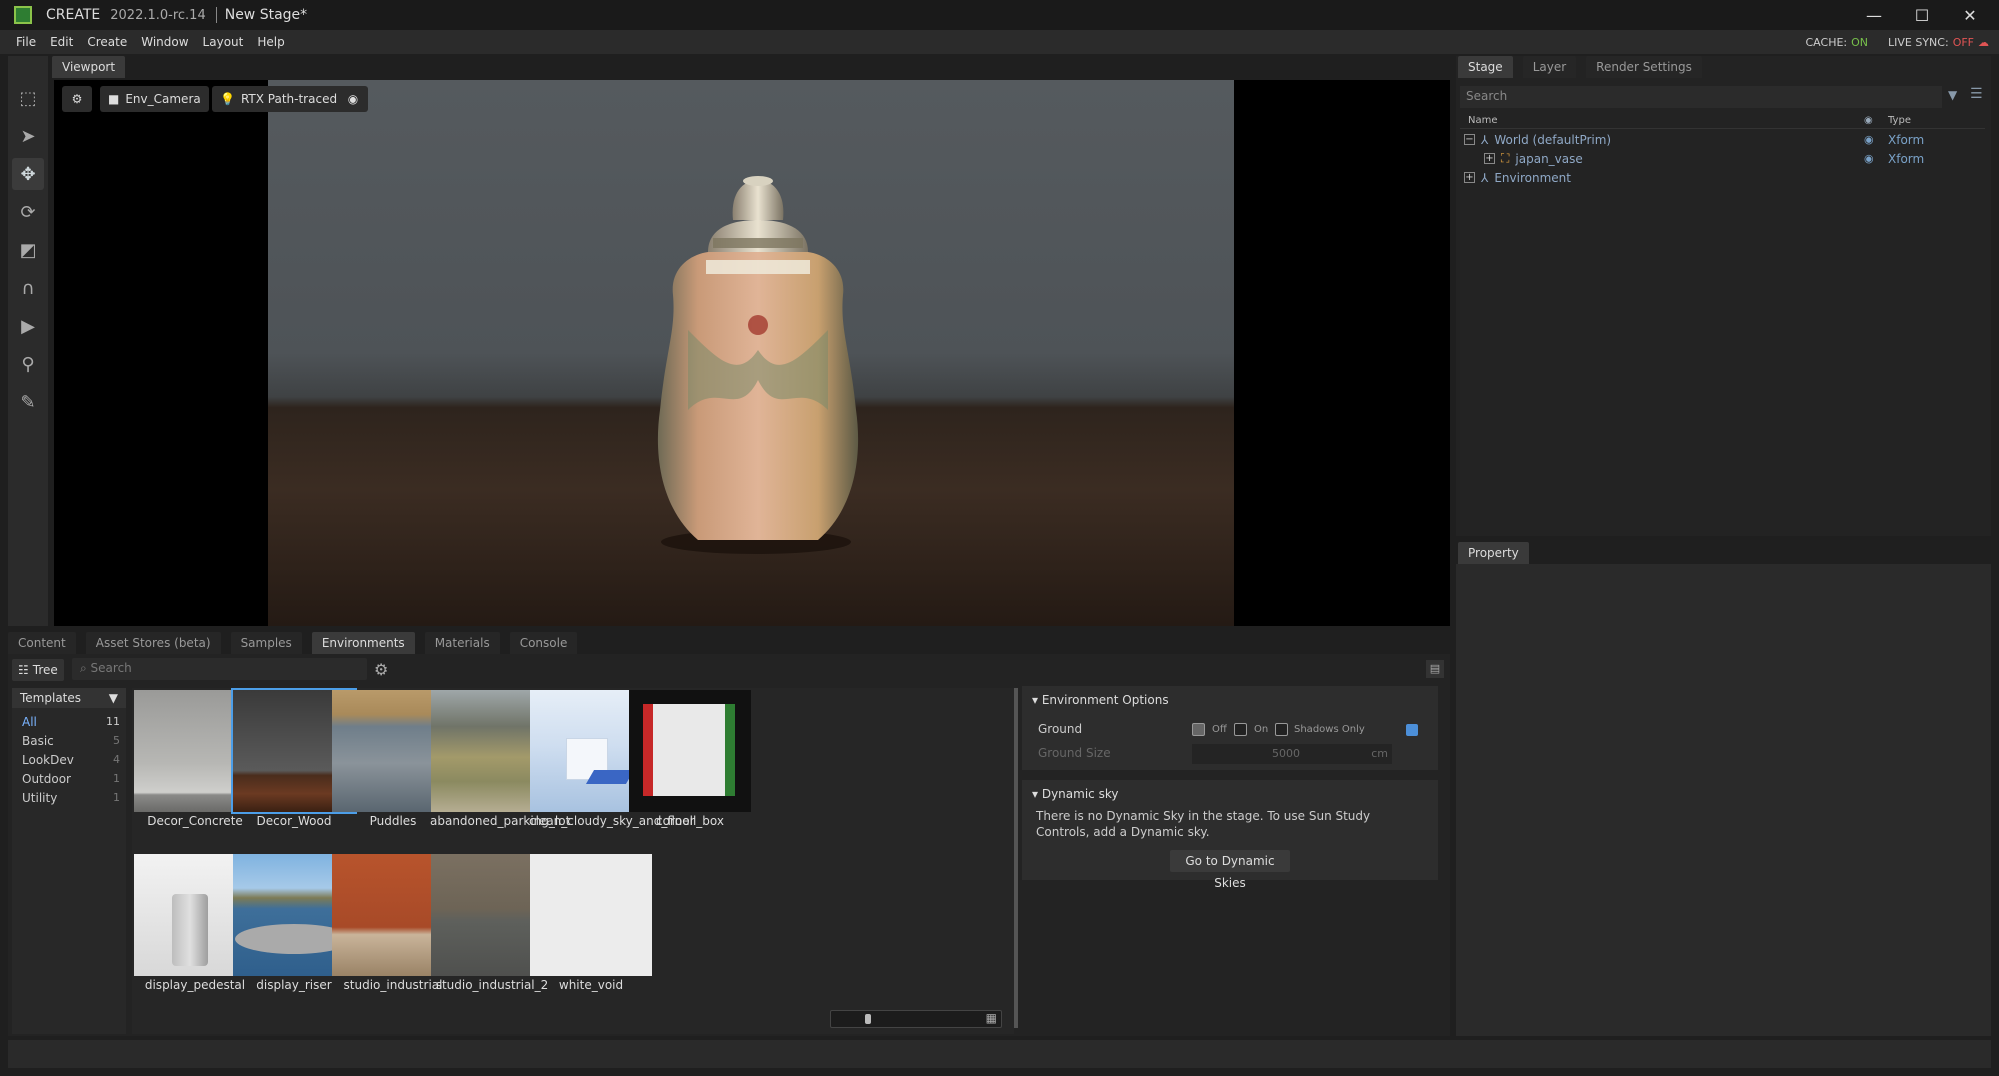 Image resolution: width=1999 pixels, height=1076 pixels. I want to click on tree-row-japan-vase: + ⛶ japan_vase ◉ Xform, so click(1722, 158).